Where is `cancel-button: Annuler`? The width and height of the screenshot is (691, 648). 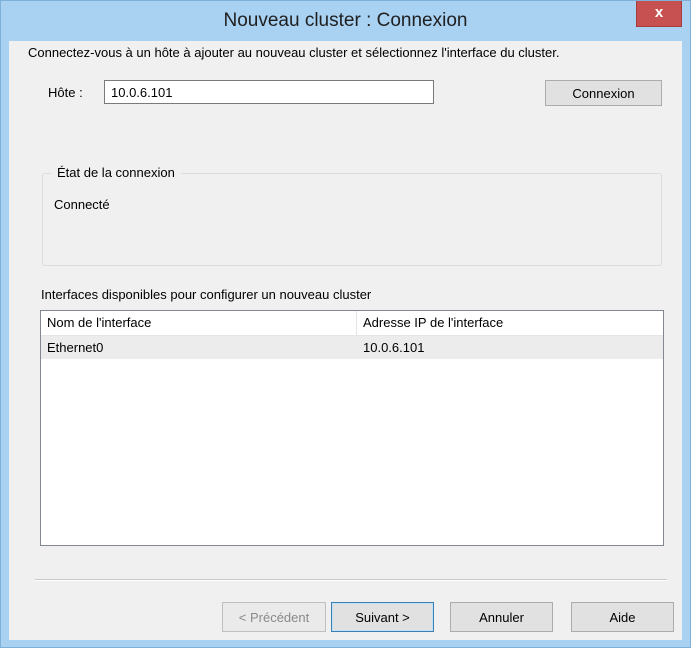 cancel-button: Annuler is located at coordinates (501, 617).